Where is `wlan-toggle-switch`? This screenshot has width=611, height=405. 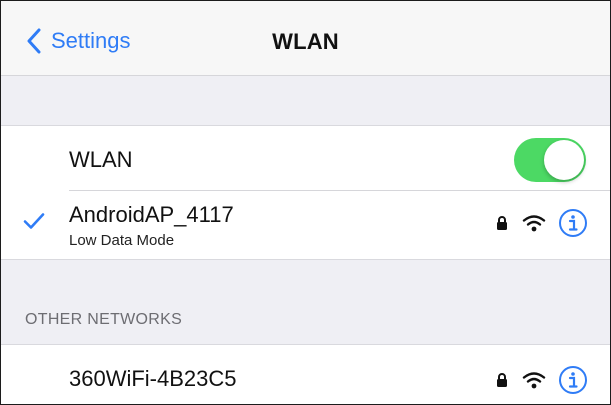
wlan-toggle-switch is located at coordinates (550, 160).